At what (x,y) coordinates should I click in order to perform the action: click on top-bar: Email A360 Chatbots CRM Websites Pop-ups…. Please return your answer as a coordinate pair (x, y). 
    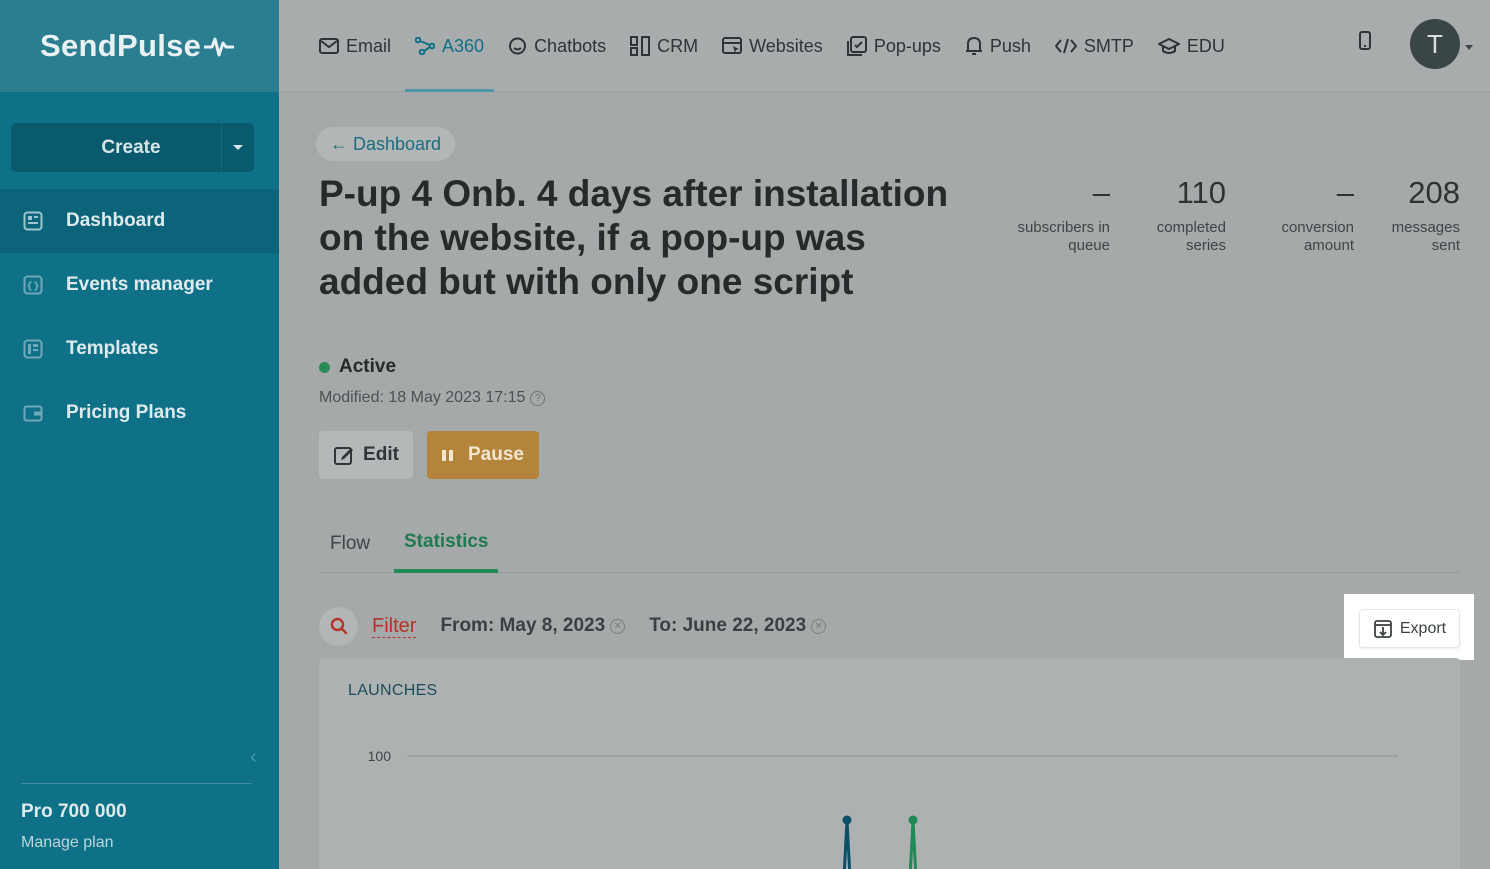
    Looking at the image, I should click on (884, 46).